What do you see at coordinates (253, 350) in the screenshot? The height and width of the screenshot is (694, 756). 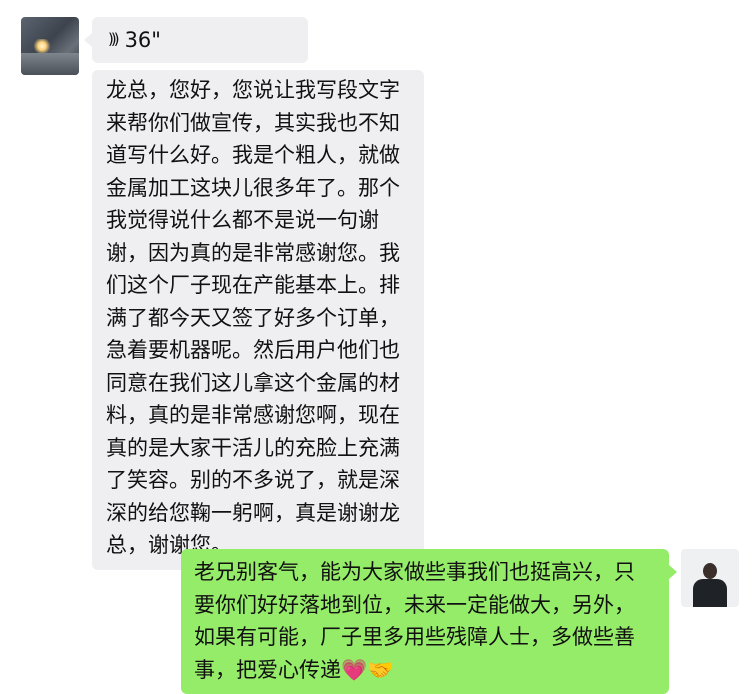 I see `line: 急着要机器呢。然后用户他们也` at bounding box center [253, 350].